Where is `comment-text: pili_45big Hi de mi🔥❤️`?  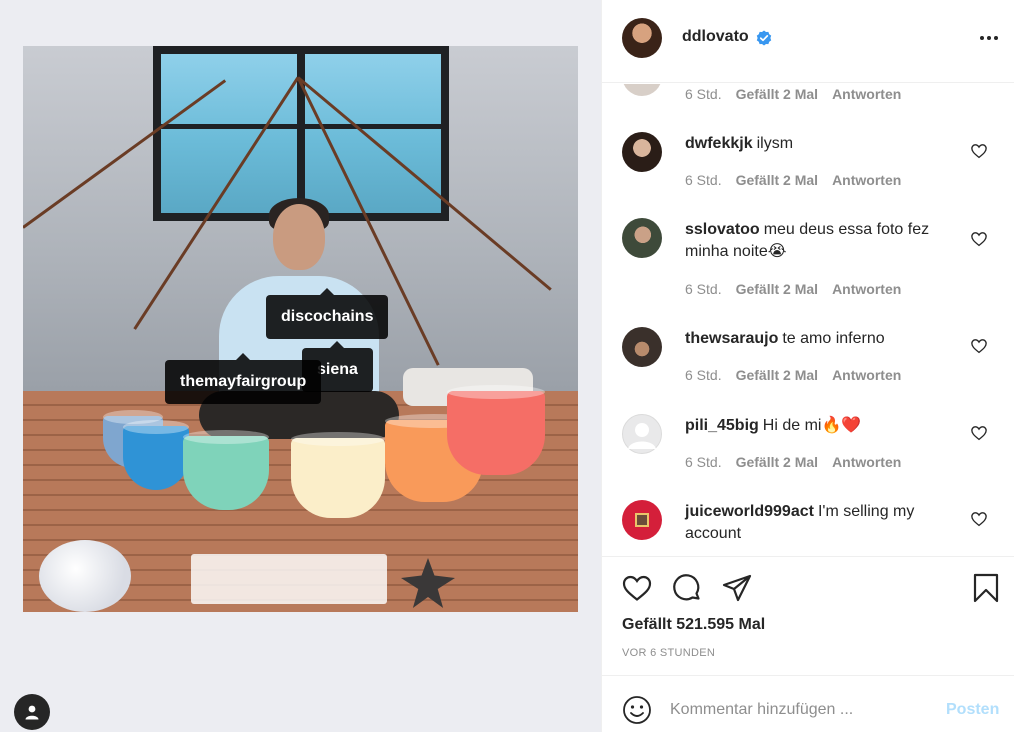 comment-text: pili_45big Hi de mi🔥❤️ is located at coordinates (821, 426).